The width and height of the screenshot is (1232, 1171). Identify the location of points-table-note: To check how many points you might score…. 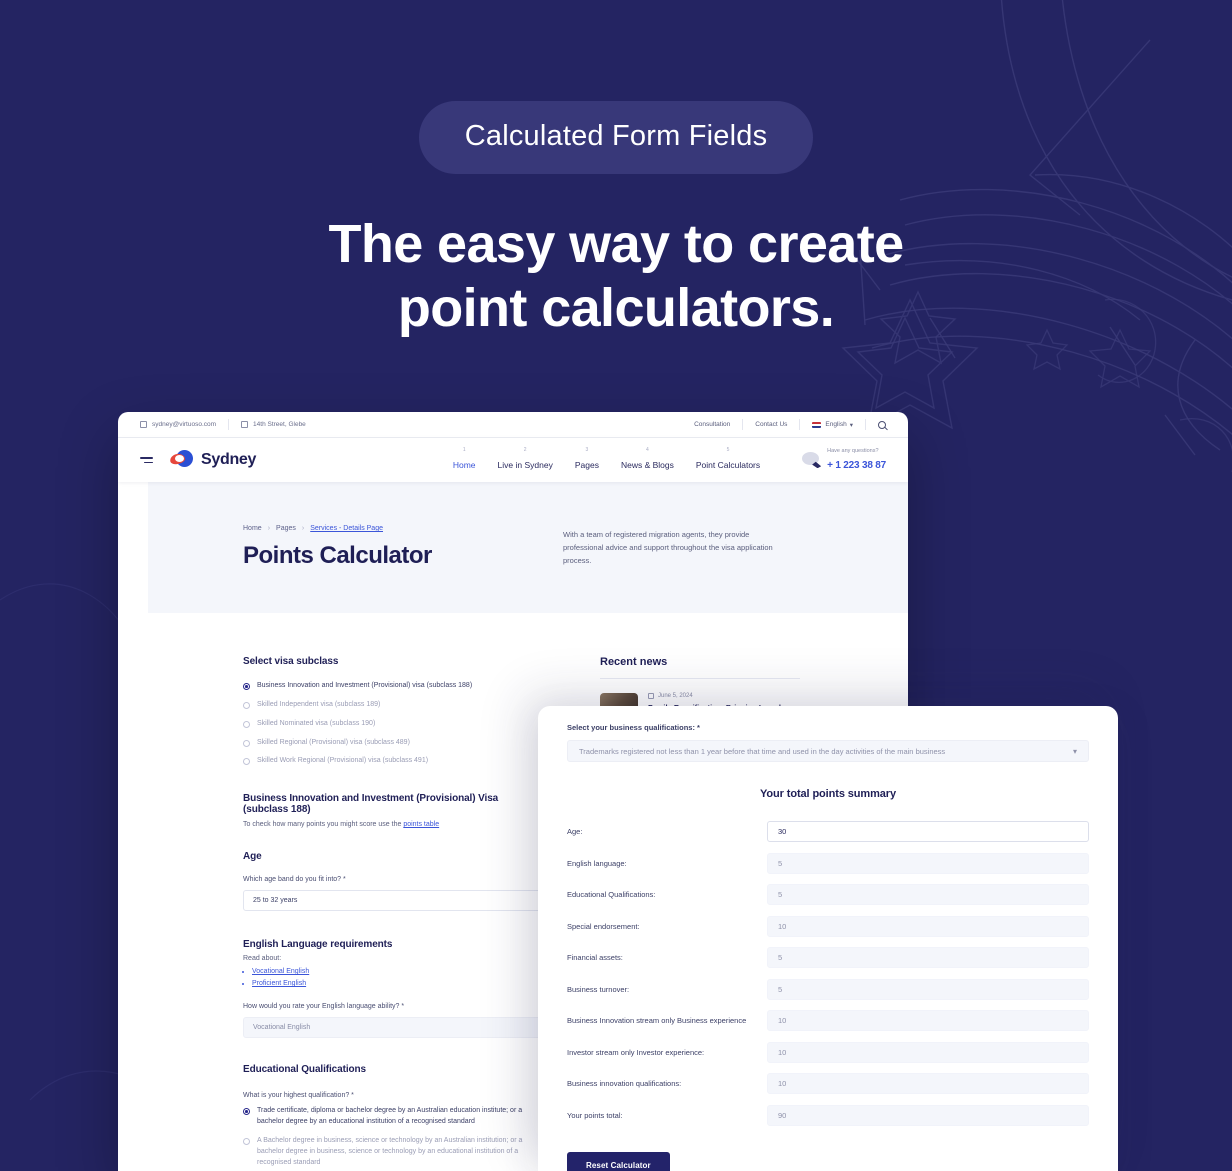
(393, 824).